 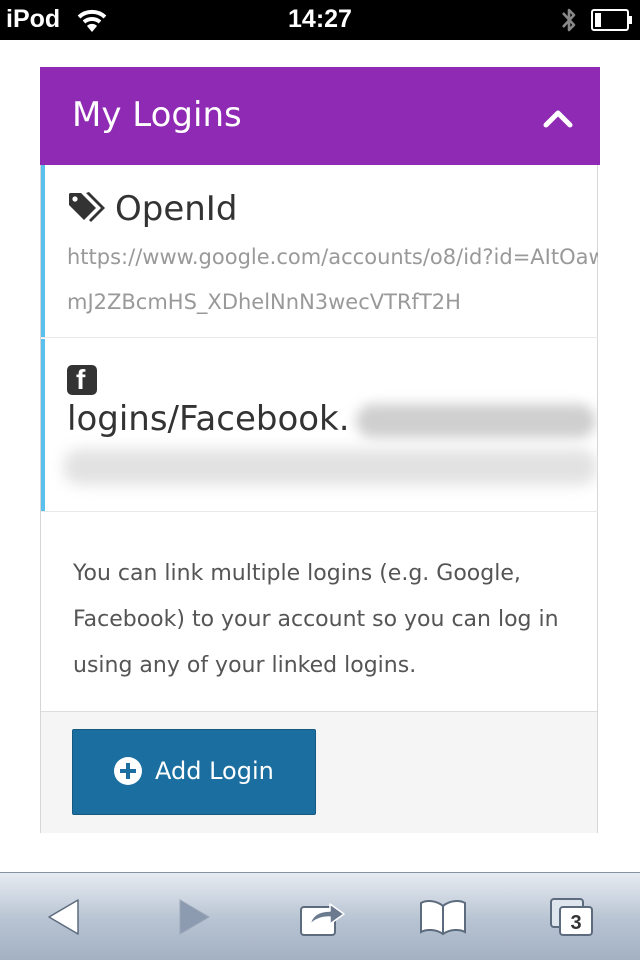 What do you see at coordinates (128, 771) in the screenshot?
I see `plus-circle-icon` at bounding box center [128, 771].